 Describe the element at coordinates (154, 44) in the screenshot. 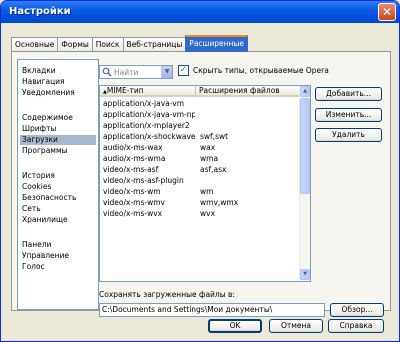

I see `tab-webpages: Веб-страницы` at that location.